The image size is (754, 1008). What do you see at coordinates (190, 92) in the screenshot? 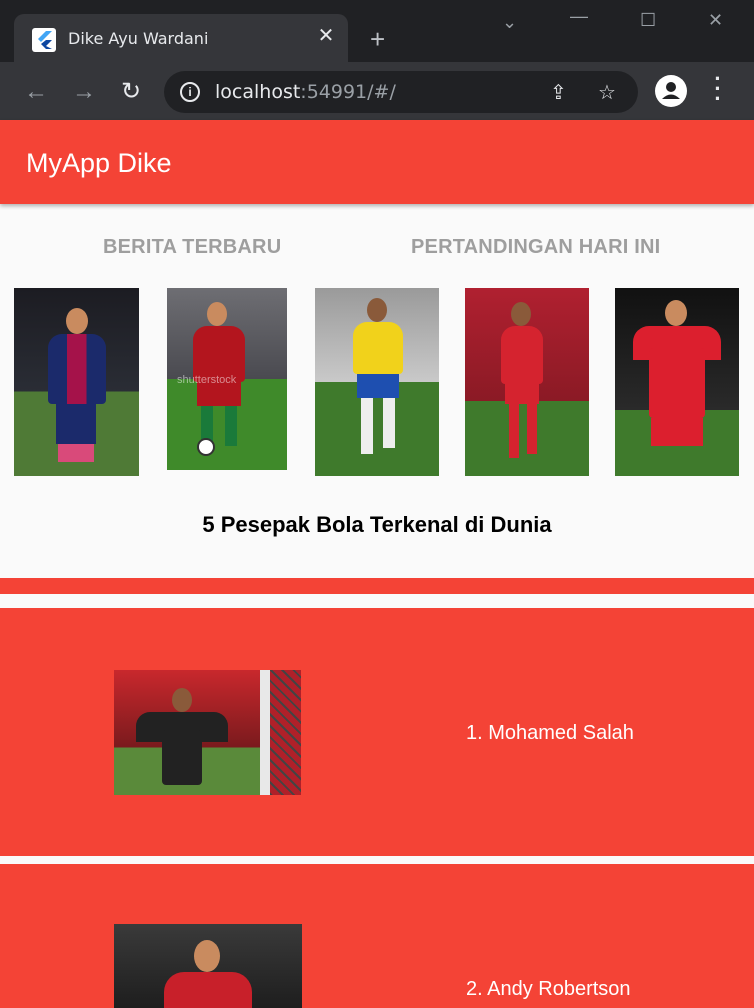
I see `info-icon: i` at bounding box center [190, 92].